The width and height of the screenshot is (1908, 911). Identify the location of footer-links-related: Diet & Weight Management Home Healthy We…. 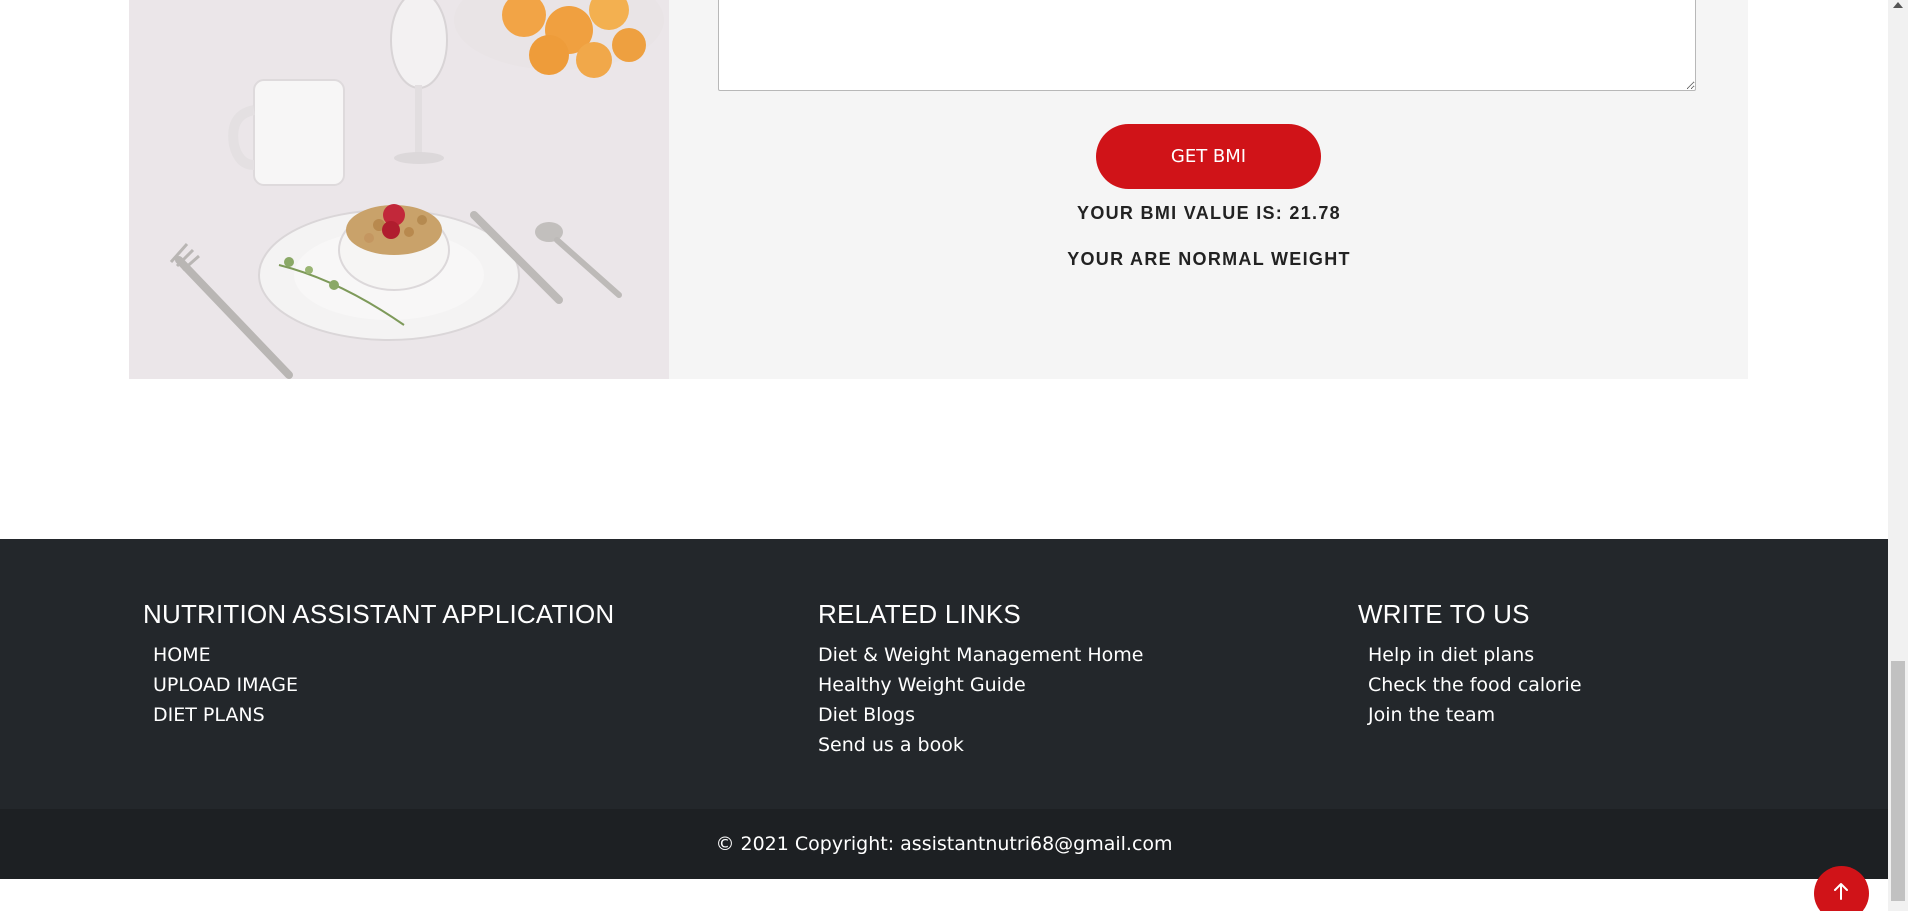
(981, 700).